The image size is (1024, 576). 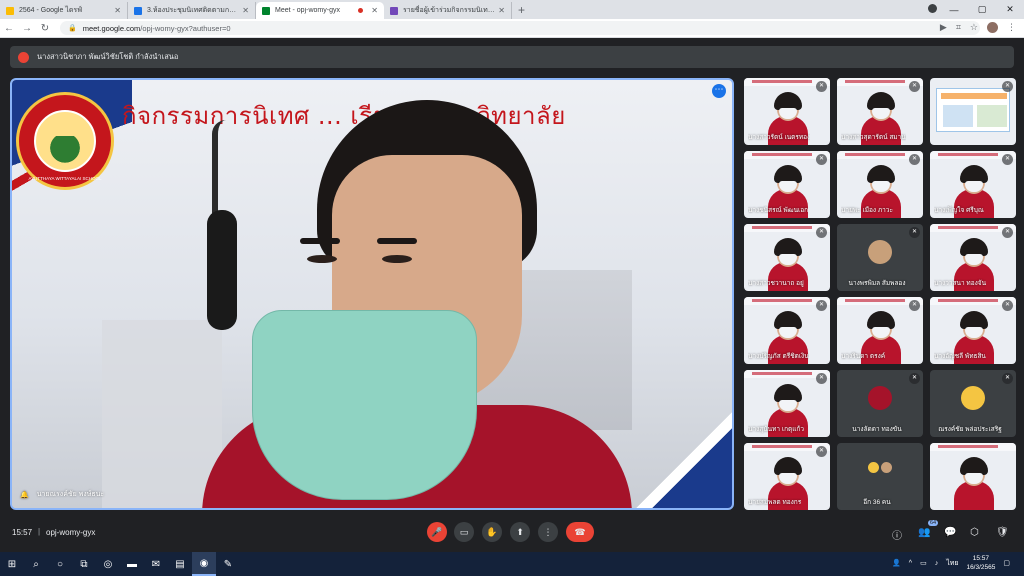 I want to click on chrome-icon: ◉, so click(x=204, y=564).